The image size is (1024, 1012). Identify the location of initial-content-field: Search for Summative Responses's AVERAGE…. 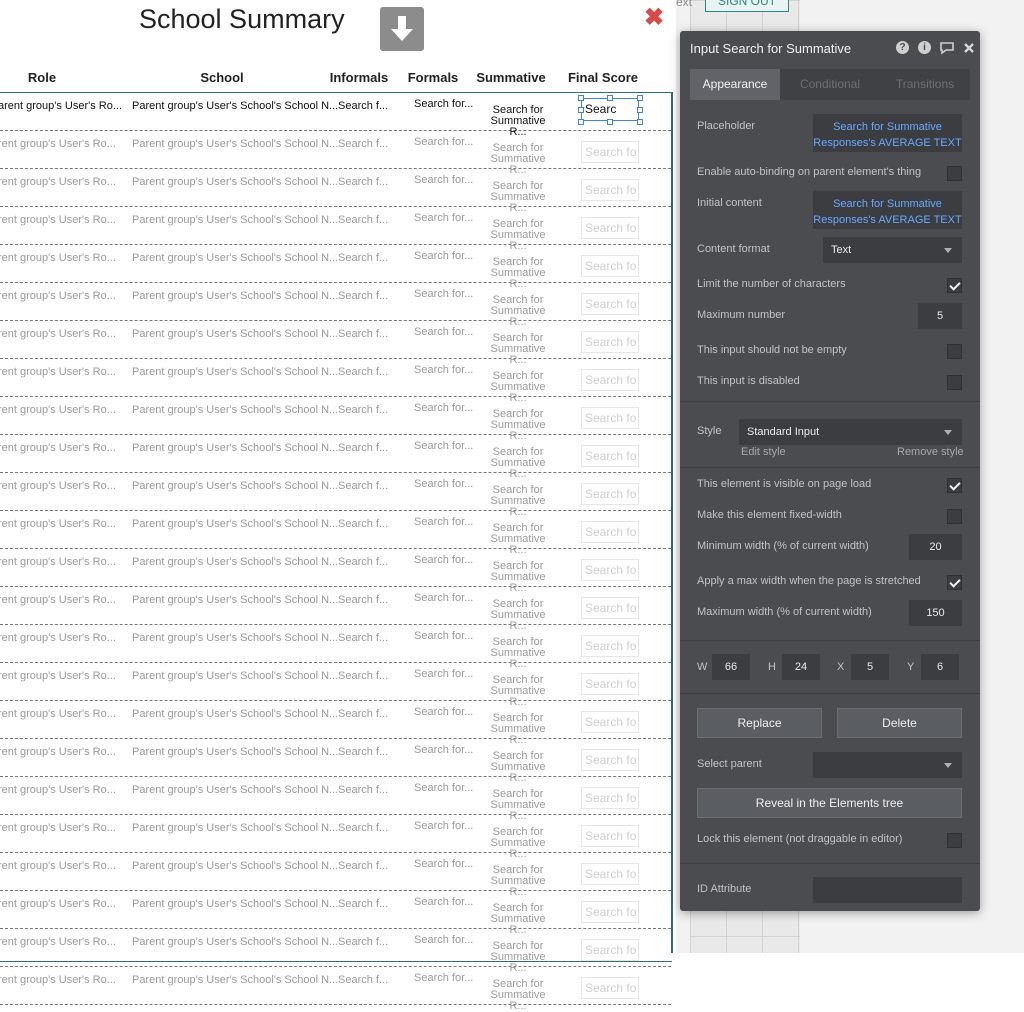
(887, 210).